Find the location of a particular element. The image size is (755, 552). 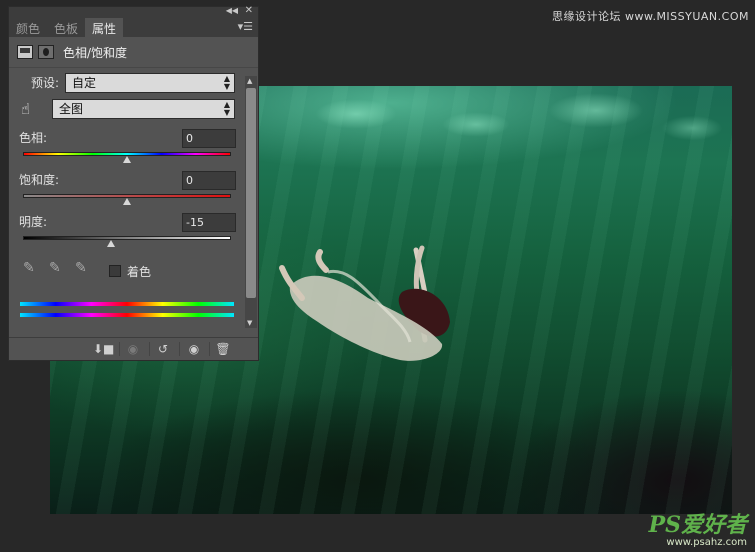

saturation-label: 饱和度: is located at coordinates (39, 180).